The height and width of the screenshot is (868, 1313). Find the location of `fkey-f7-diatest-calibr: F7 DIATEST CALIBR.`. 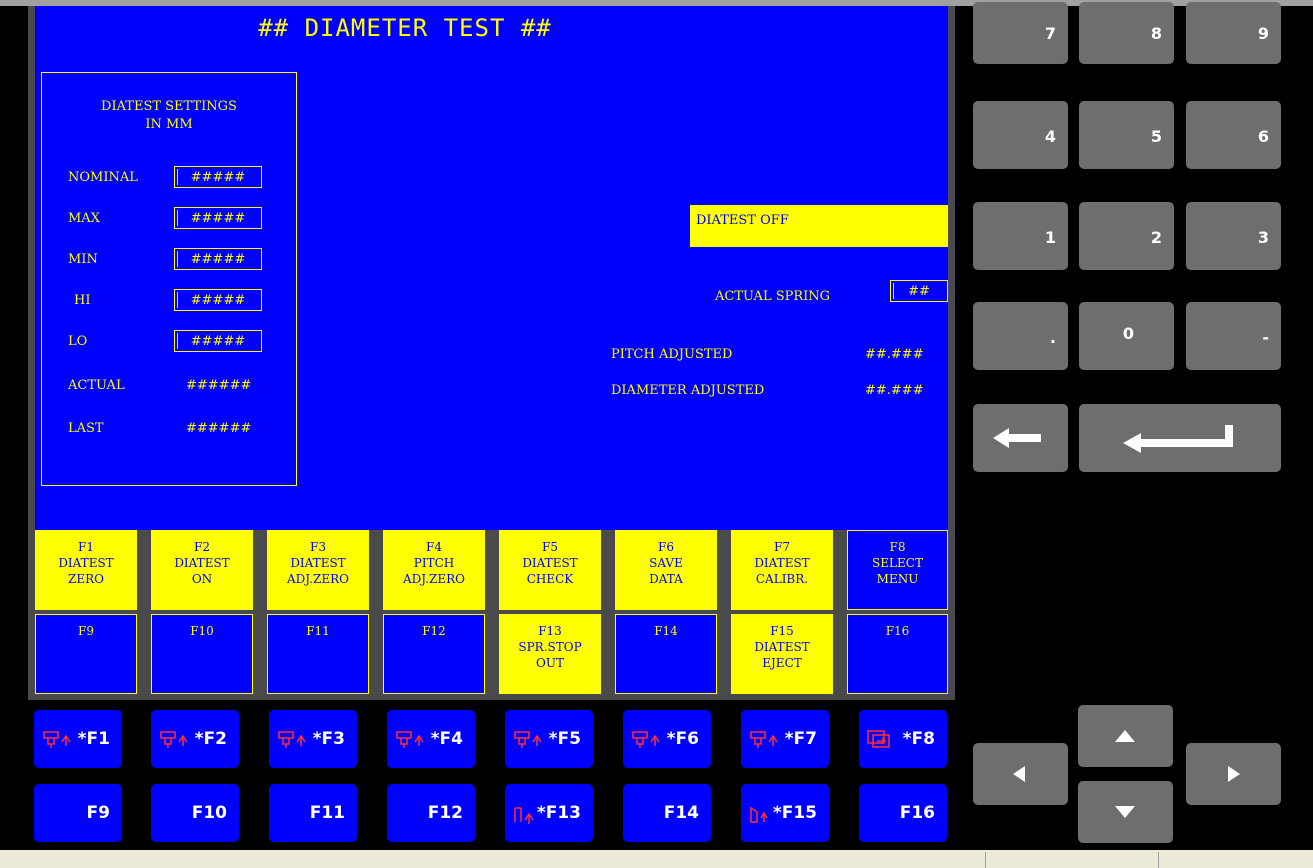

fkey-f7-diatest-calibr: F7 DIATEST CALIBR. is located at coordinates (782, 570).